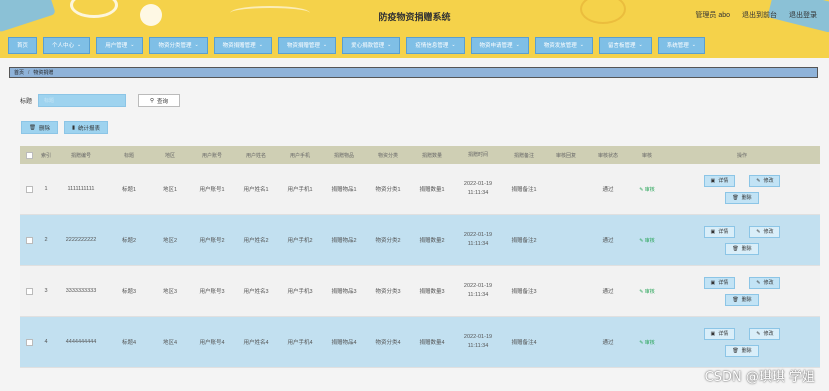  I want to click on nav-item: 物资申请管理 ⌄, so click(499, 45).